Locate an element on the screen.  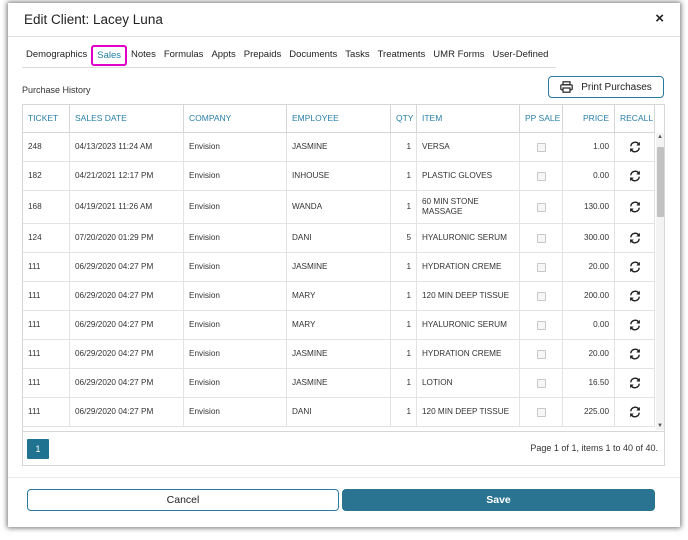
page-1-button: 1 is located at coordinates (38, 449).